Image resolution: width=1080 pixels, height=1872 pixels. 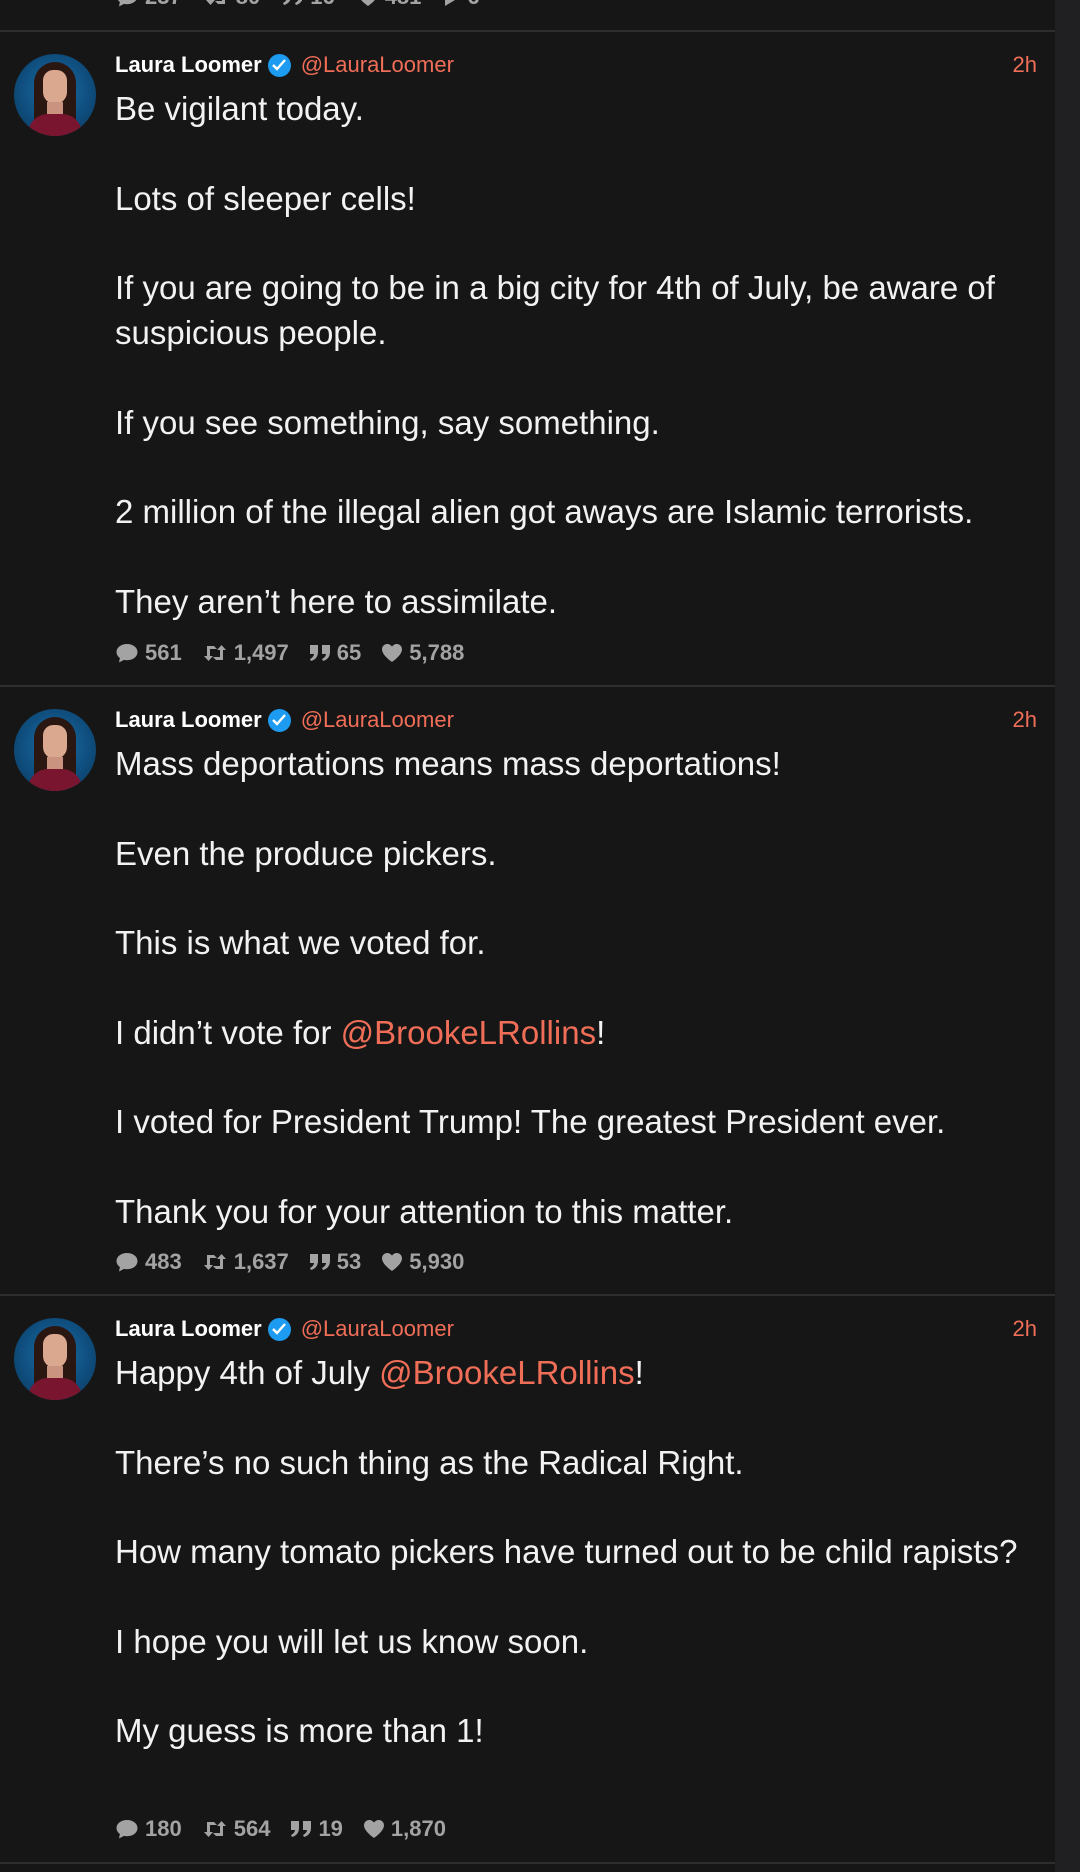 I want to click on post-paragraph: If you see something, say something., so click(x=387, y=422).